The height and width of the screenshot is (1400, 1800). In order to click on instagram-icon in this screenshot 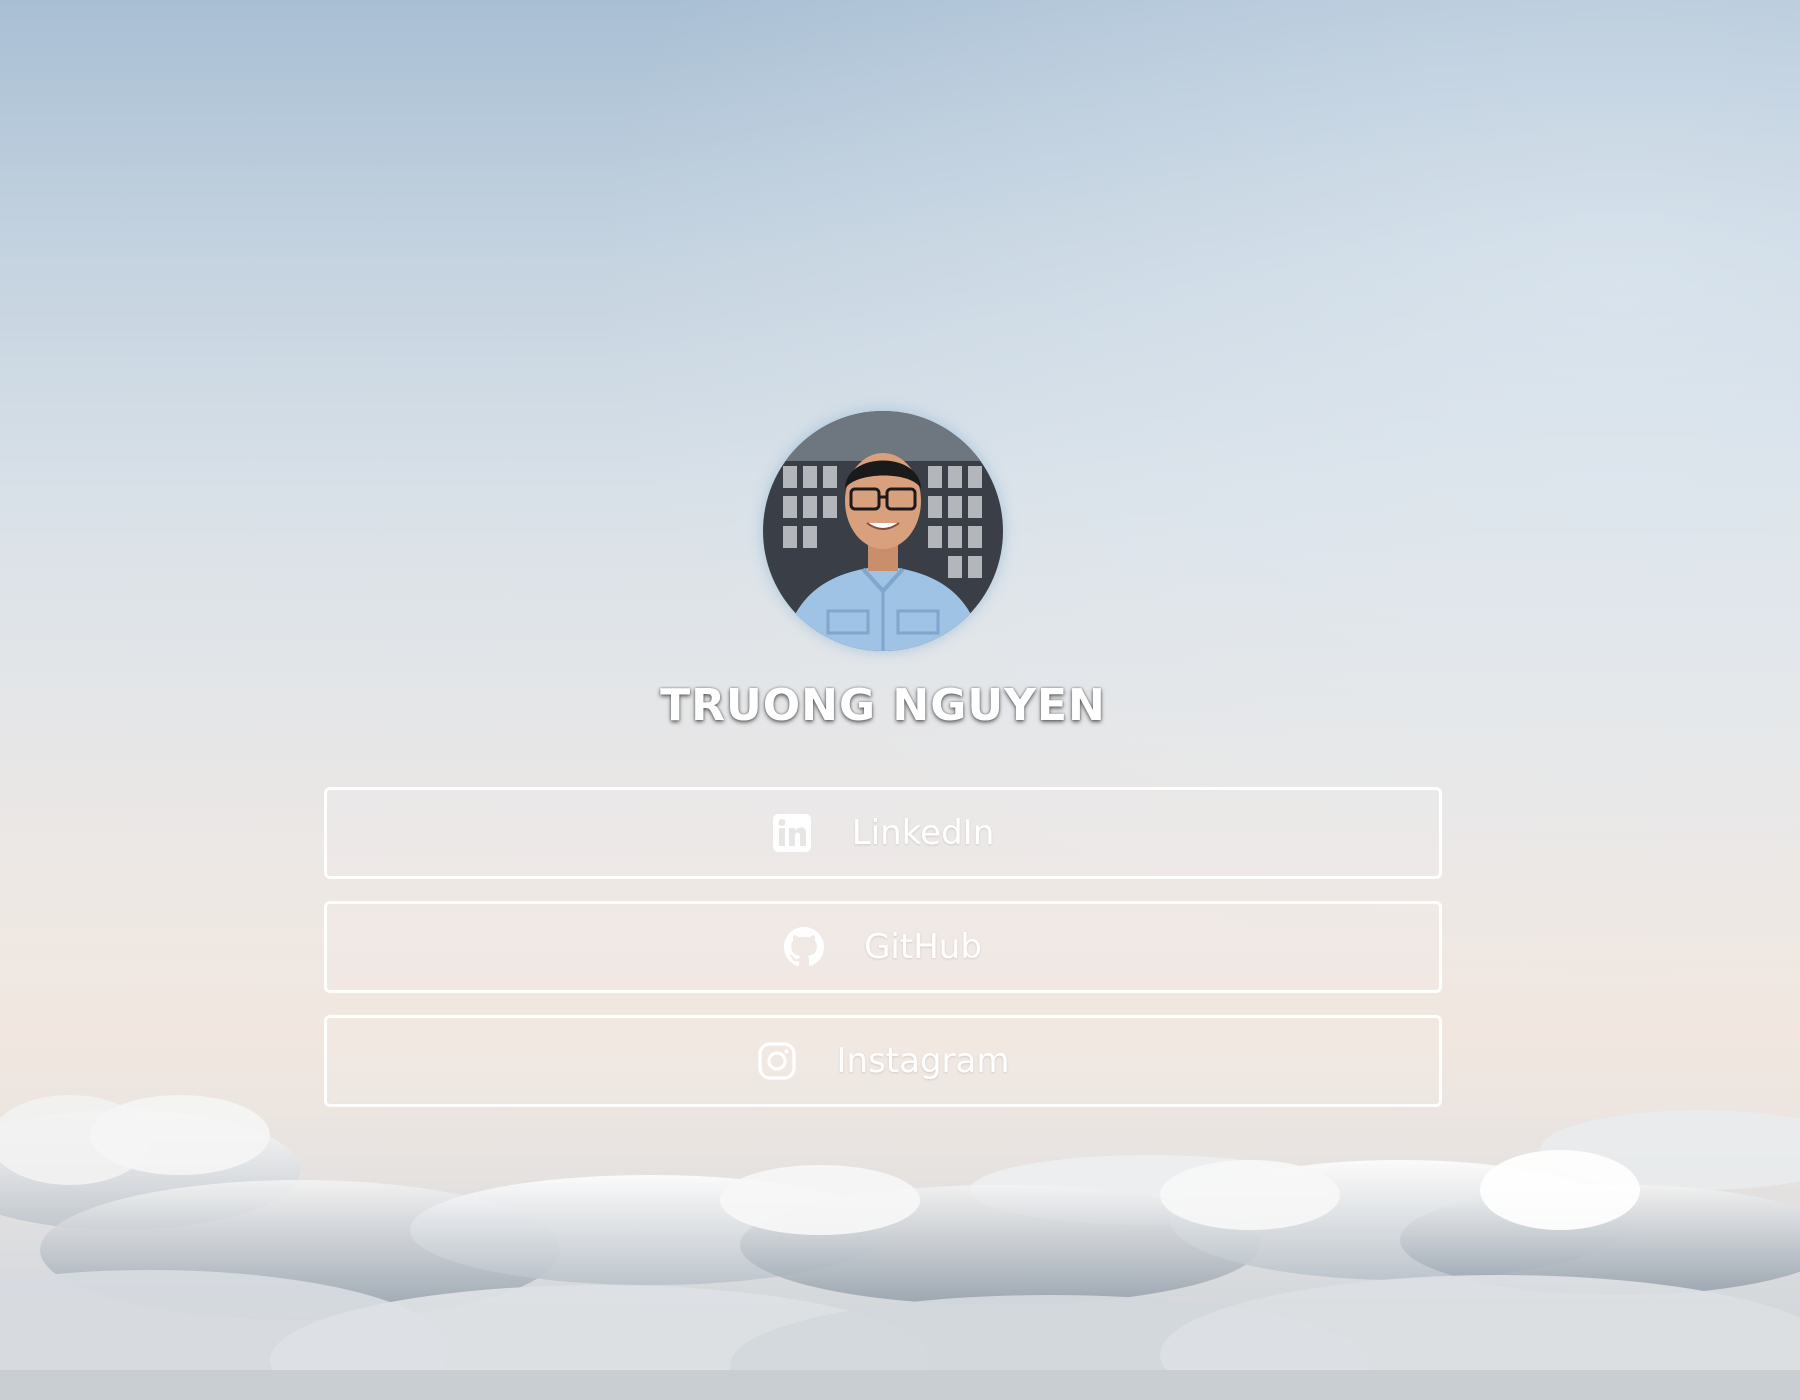, I will do `click(777, 1061)`.